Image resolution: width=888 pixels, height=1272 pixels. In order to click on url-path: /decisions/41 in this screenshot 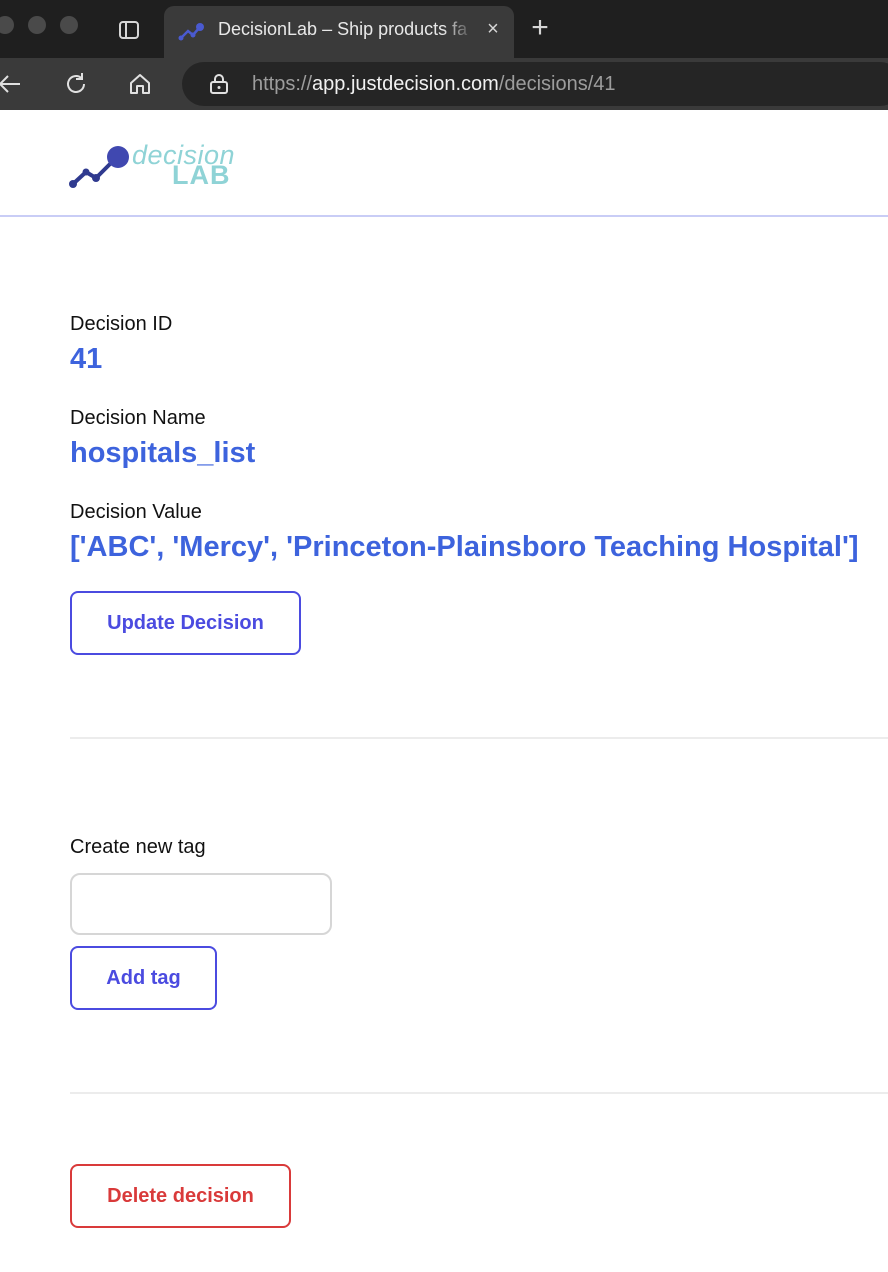, I will do `click(557, 84)`.